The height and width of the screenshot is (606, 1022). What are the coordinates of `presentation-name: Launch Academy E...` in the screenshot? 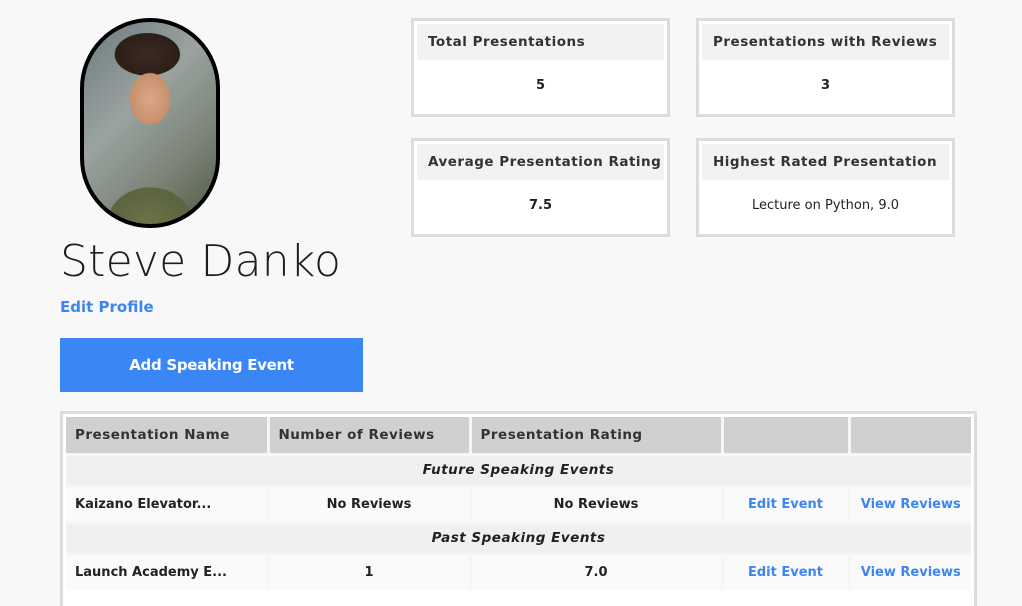 It's located at (168, 571).